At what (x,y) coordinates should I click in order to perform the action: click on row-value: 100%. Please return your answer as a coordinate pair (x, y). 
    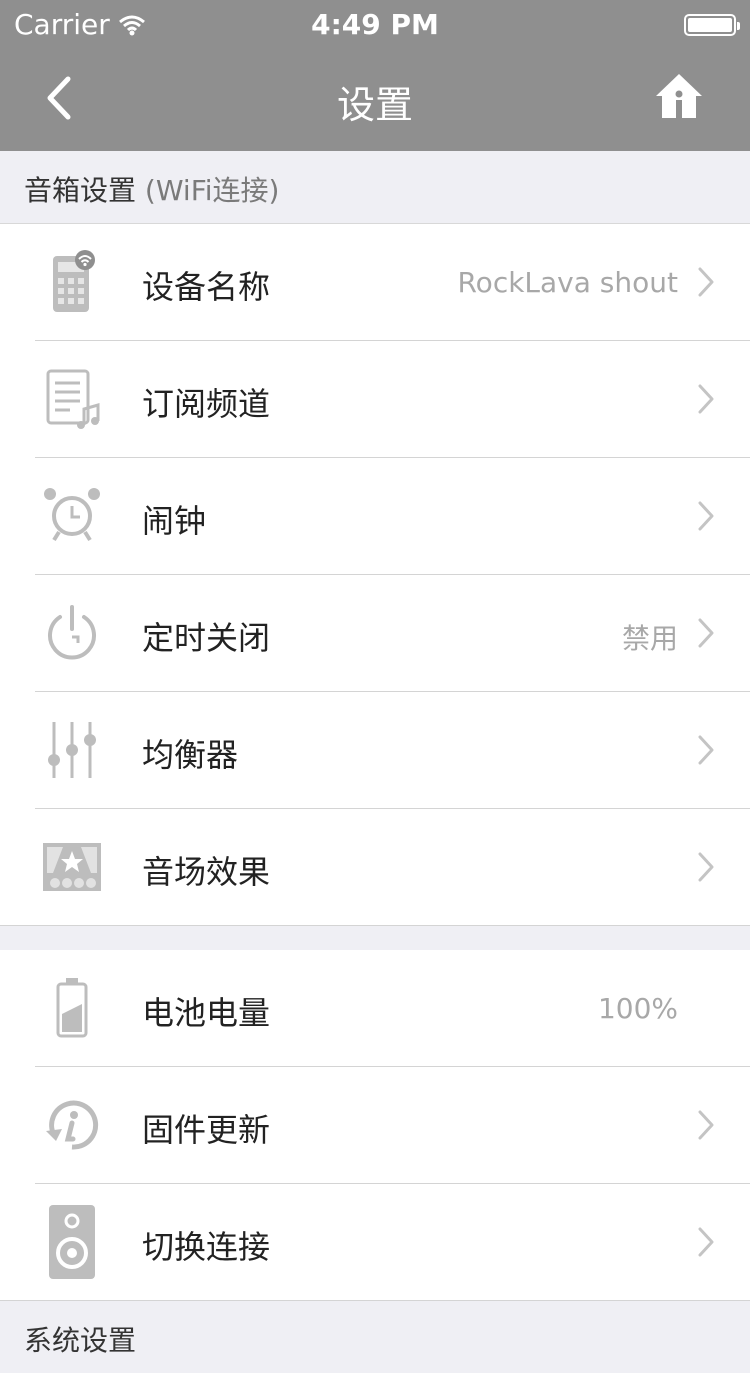
    Looking at the image, I should click on (637, 1008).